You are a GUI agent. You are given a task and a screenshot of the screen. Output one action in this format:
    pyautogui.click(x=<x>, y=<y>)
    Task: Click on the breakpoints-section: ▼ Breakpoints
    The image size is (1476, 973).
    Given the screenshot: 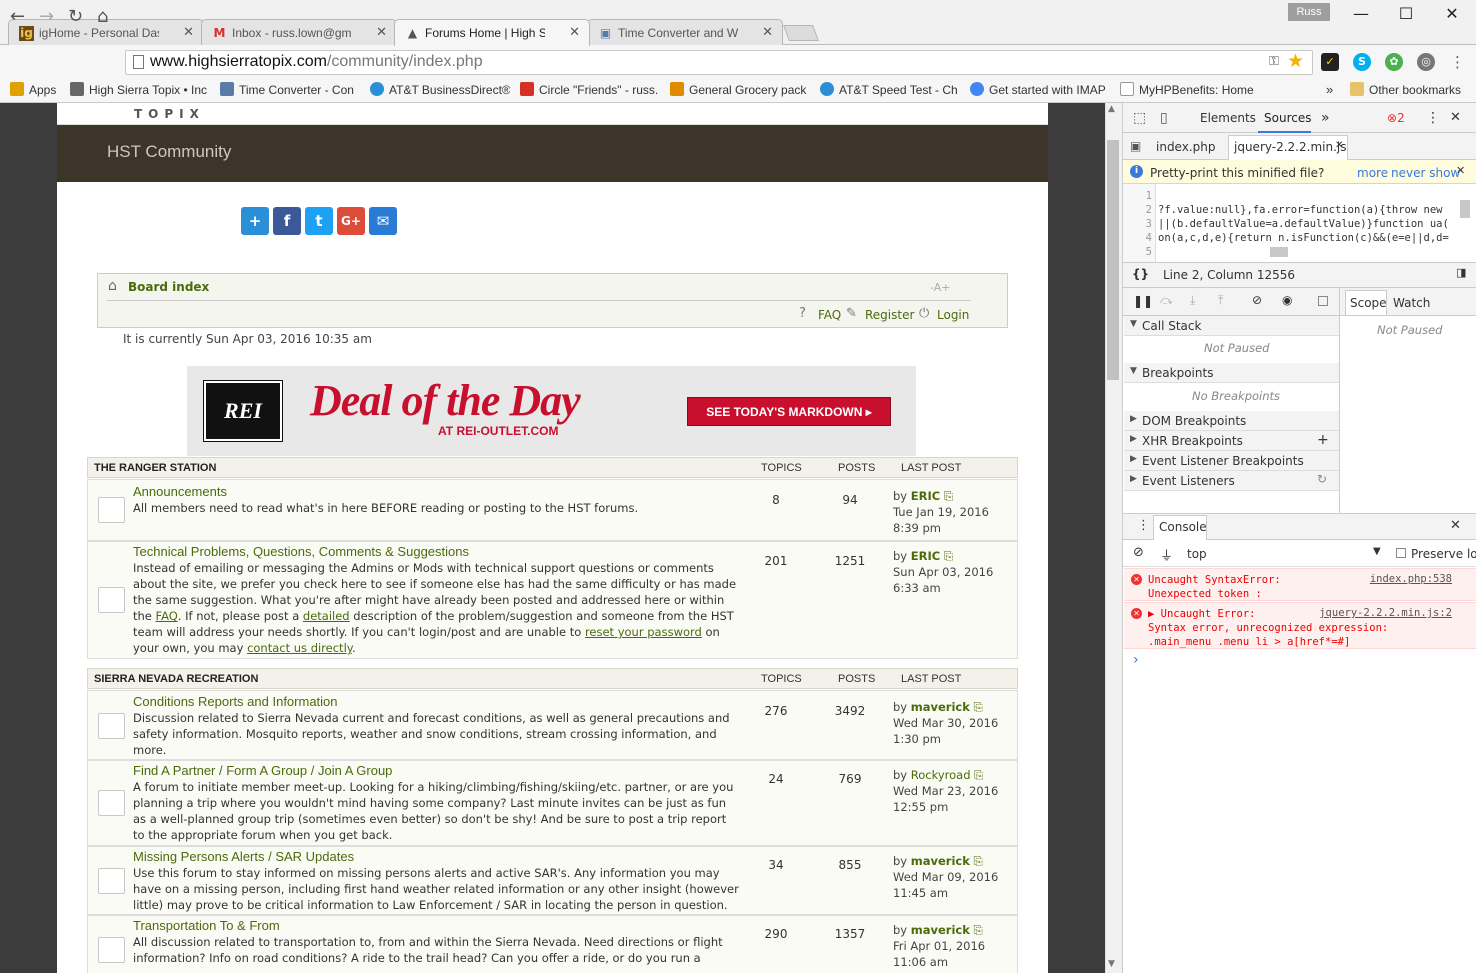 What is the action you would take?
    pyautogui.click(x=1231, y=373)
    